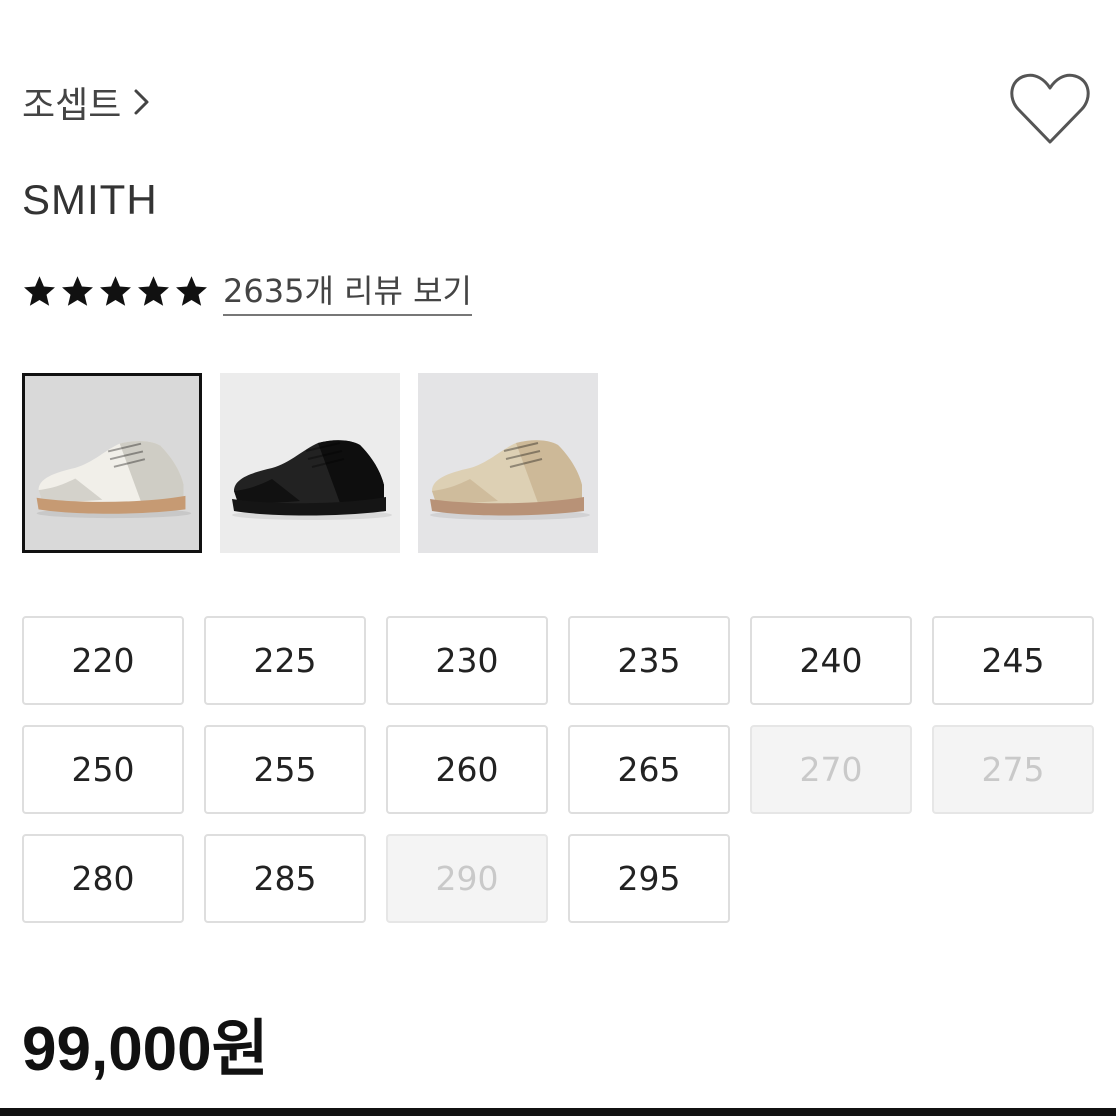 The image size is (1116, 1116). What do you see at coordinates (285, 660) in the screenshot?
I see `size-button-225: 225` at bounding box center [285, 660].